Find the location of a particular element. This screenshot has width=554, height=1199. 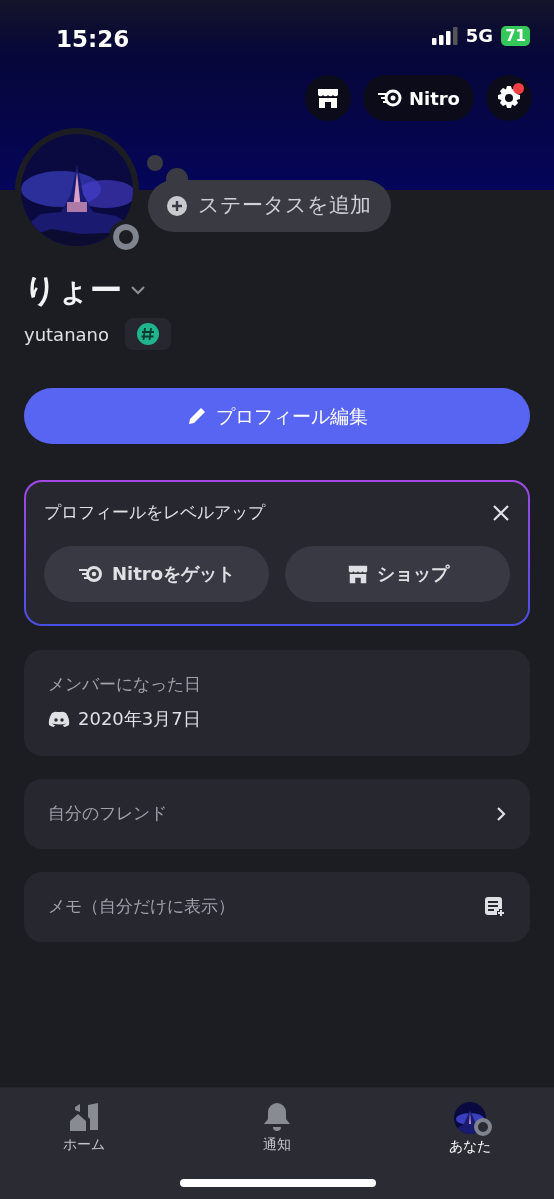

tab: あなた is located at coordinates (470, 1123).